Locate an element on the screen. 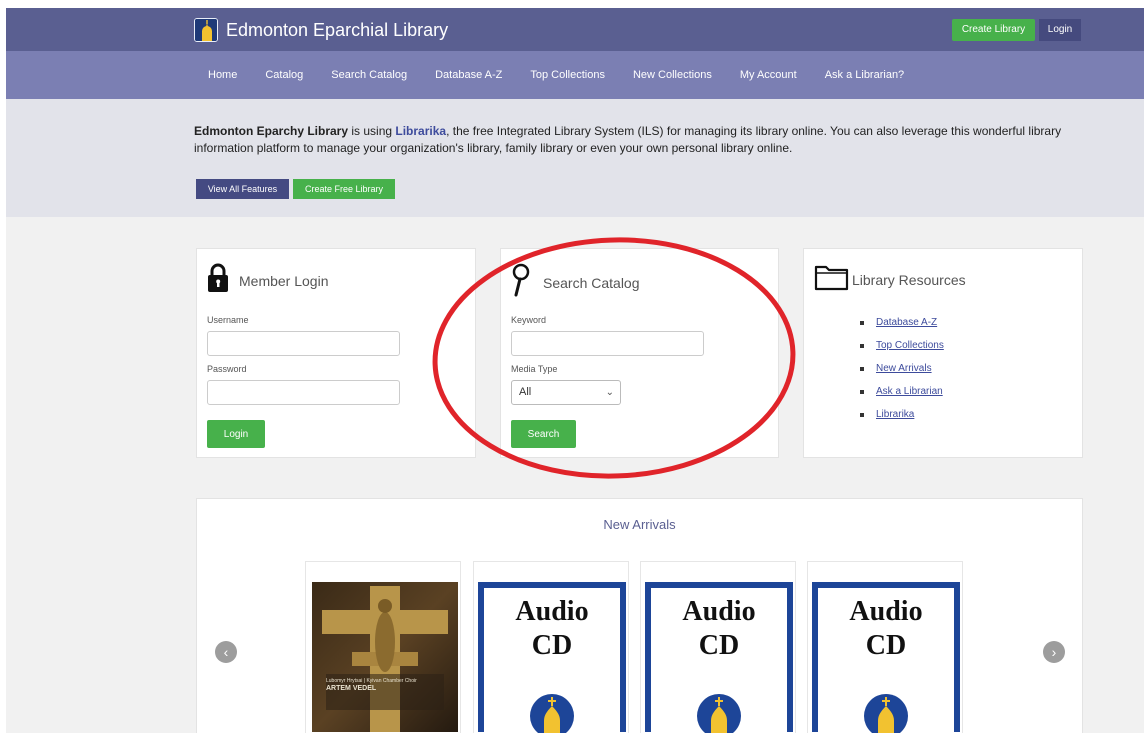  member-login-header: Member Login is located at coordinates (268, 280).